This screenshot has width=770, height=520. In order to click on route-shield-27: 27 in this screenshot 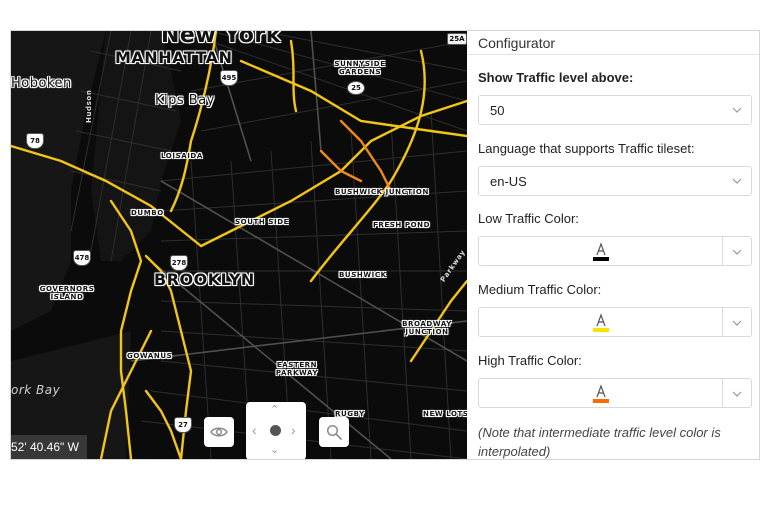, I will do `click(183, 425)`.